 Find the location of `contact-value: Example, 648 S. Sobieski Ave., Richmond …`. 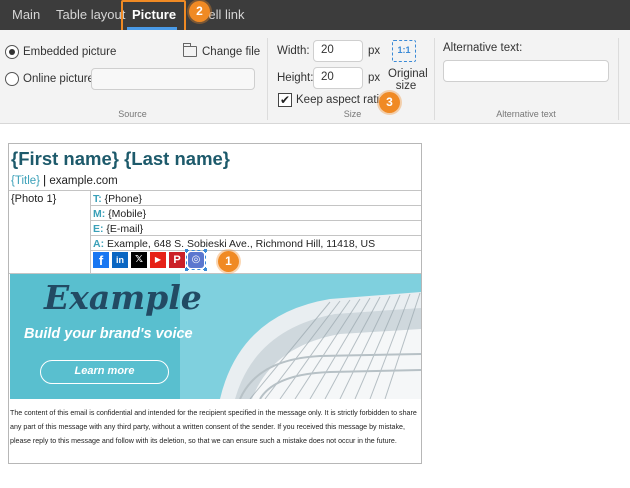

contact-value: Example, 648 S. Sobieski Ave., Richmond … is located at coordinates (240, 244).